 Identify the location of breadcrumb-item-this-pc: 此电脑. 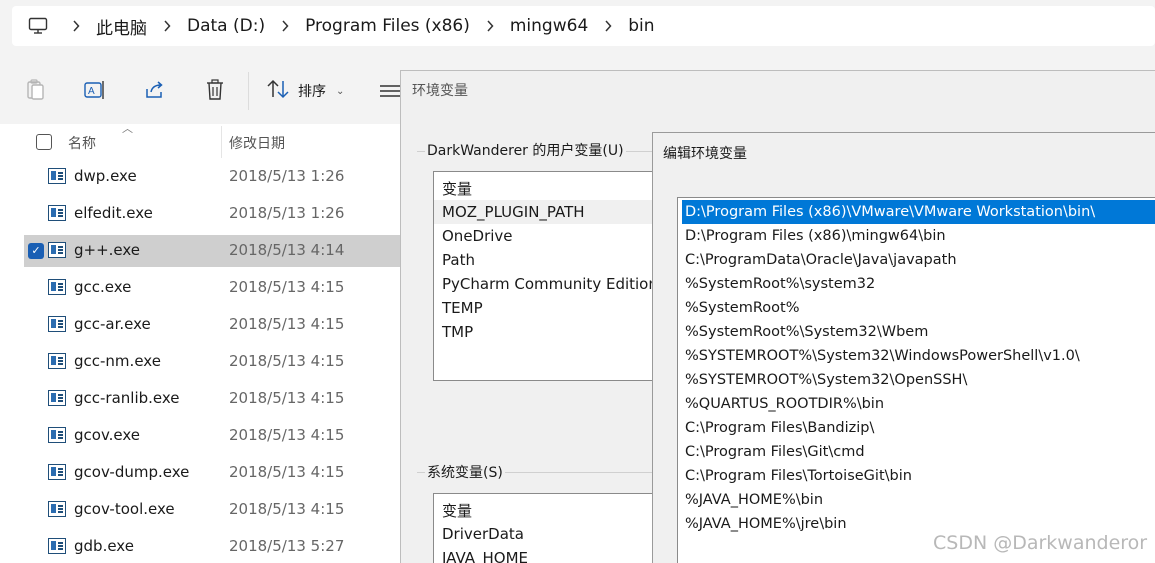
(121, 26).